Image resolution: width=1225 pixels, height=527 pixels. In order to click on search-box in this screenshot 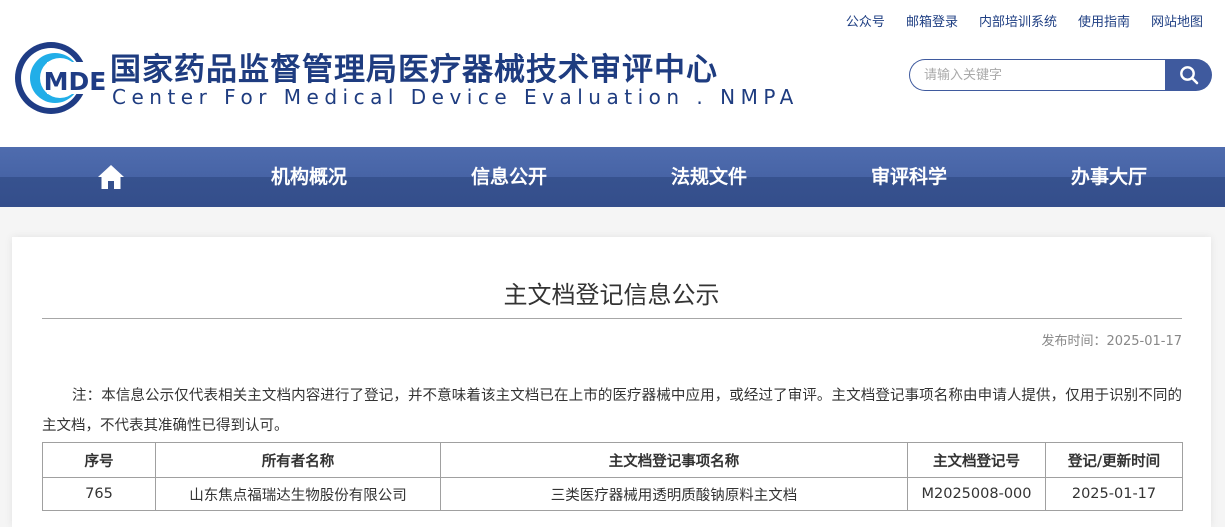, I will do `click(1060, 75)`.